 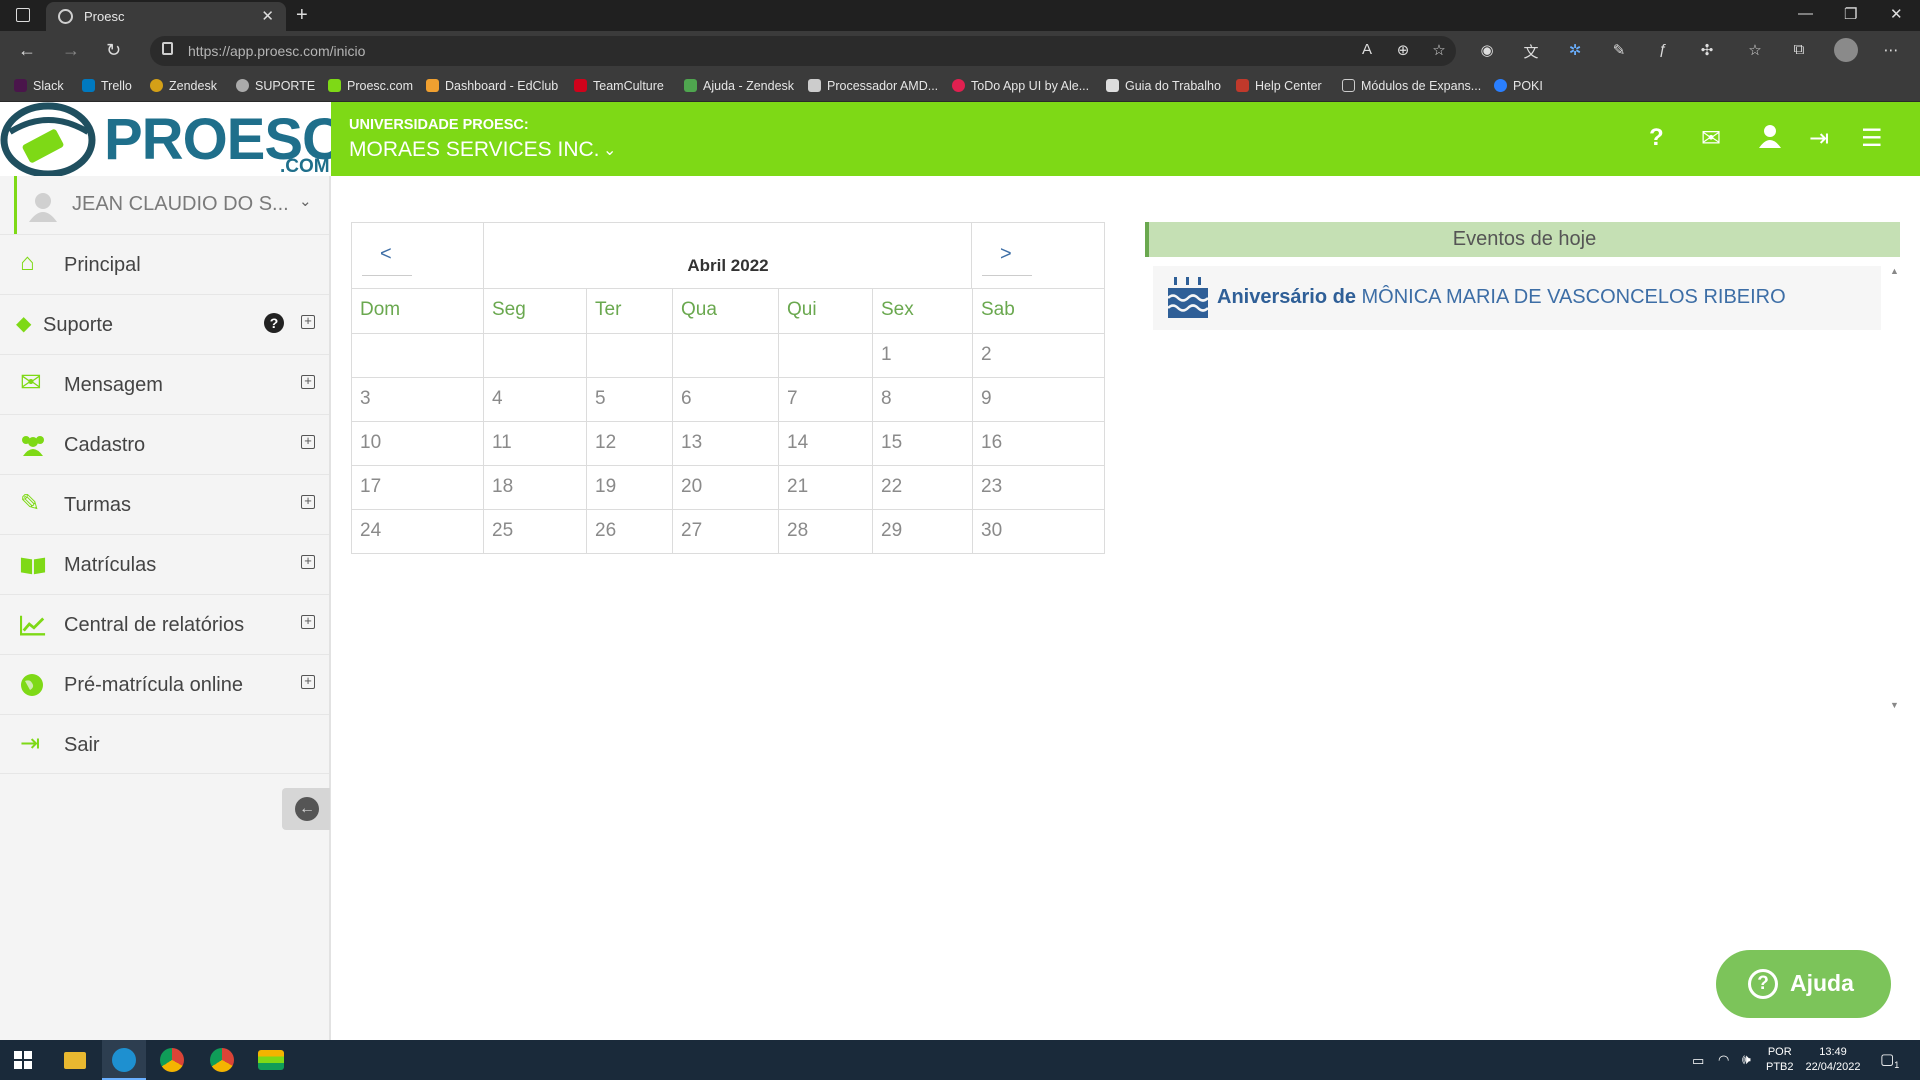 What do you see at coordinates (418, 400) in the screenshot?
I see `calendar-day: 3` at bounding box center [418, 400].